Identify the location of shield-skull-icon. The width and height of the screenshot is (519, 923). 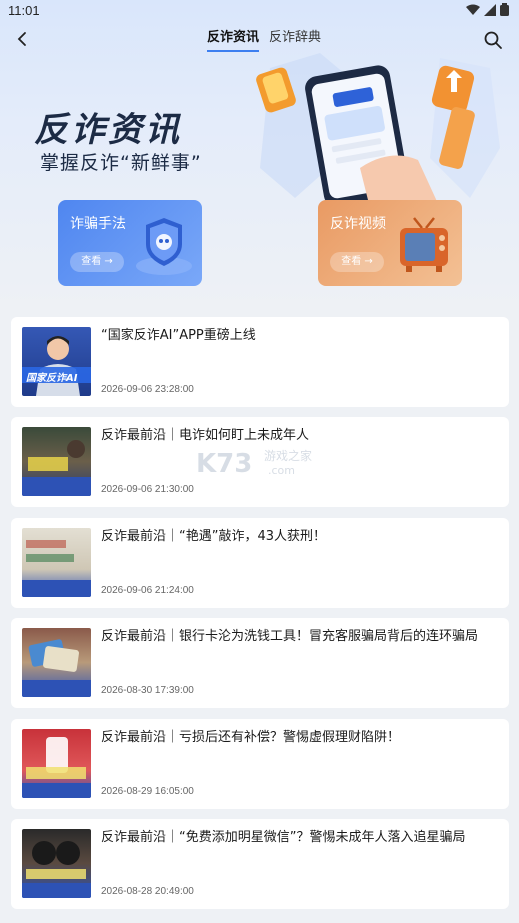
(164, 246).